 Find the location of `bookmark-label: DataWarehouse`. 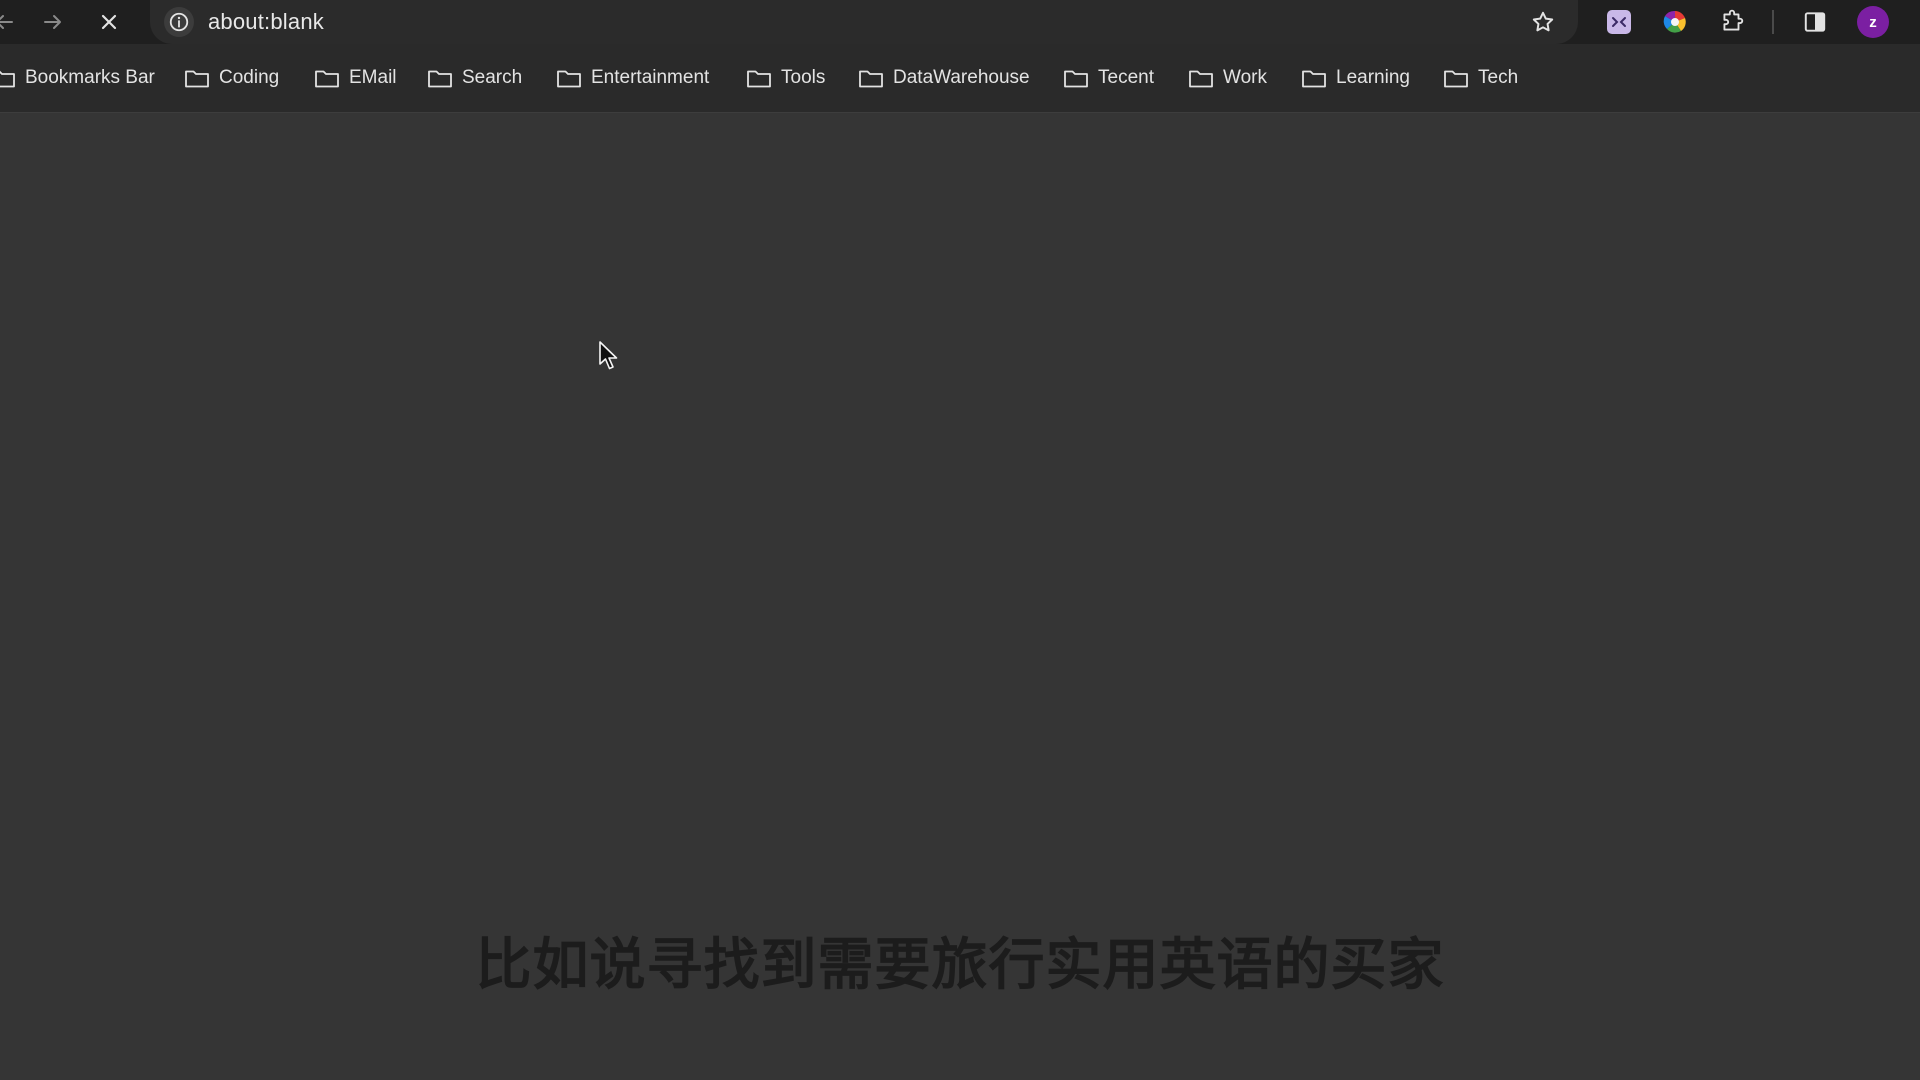

bookmark-label: DataWarehouse is located at coordinates (961, 77).